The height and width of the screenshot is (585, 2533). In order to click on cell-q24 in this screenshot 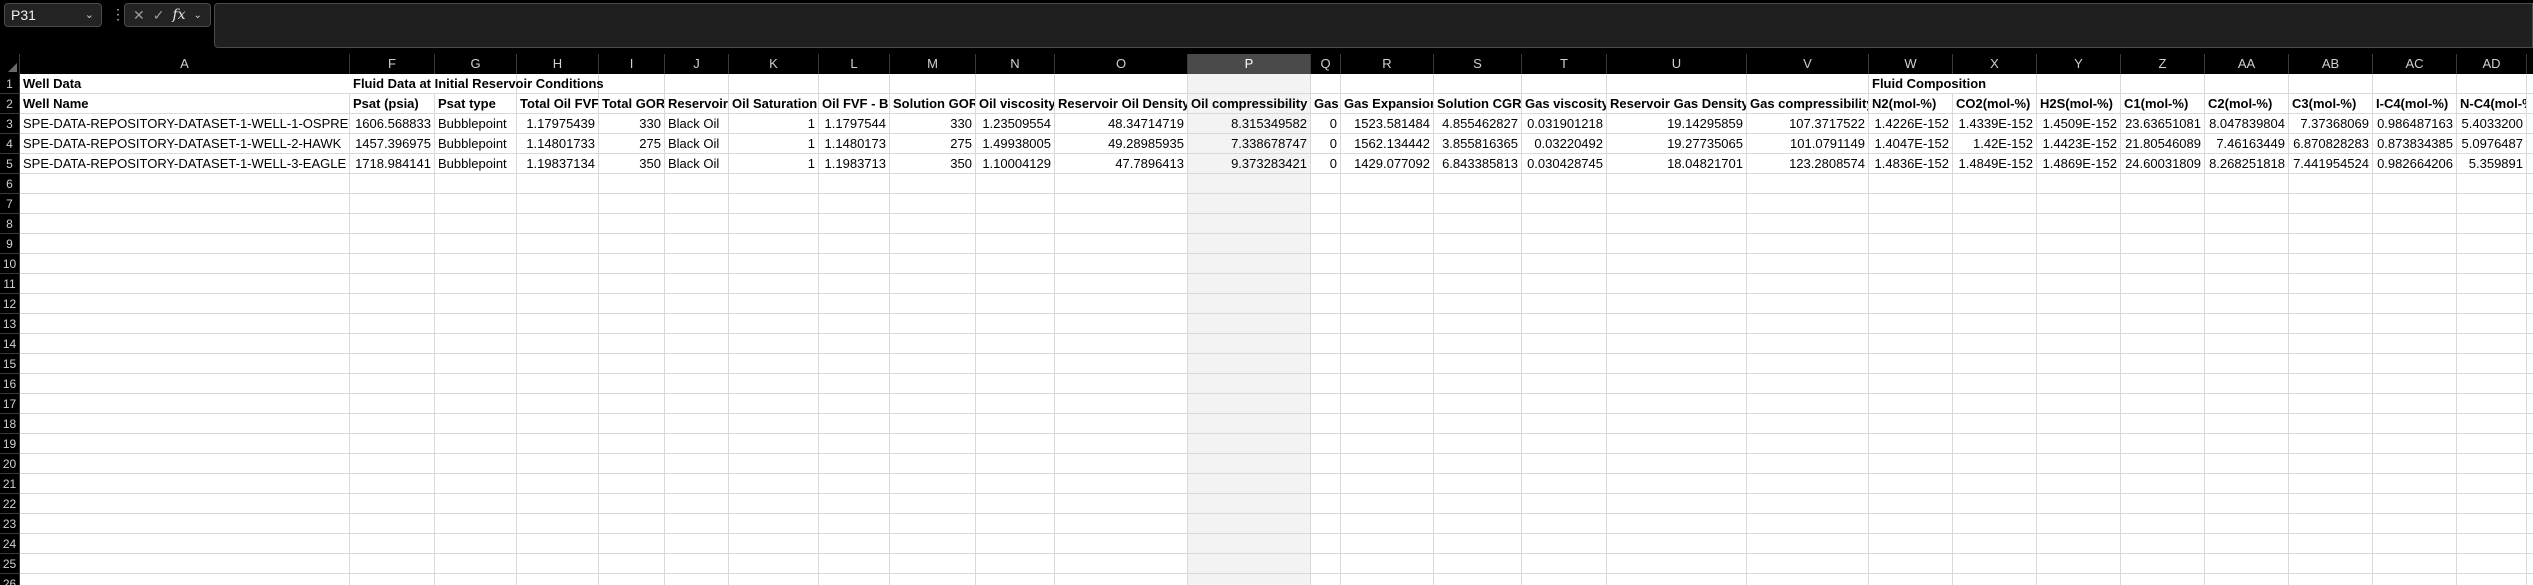, I will do `click(1326, 543)`.